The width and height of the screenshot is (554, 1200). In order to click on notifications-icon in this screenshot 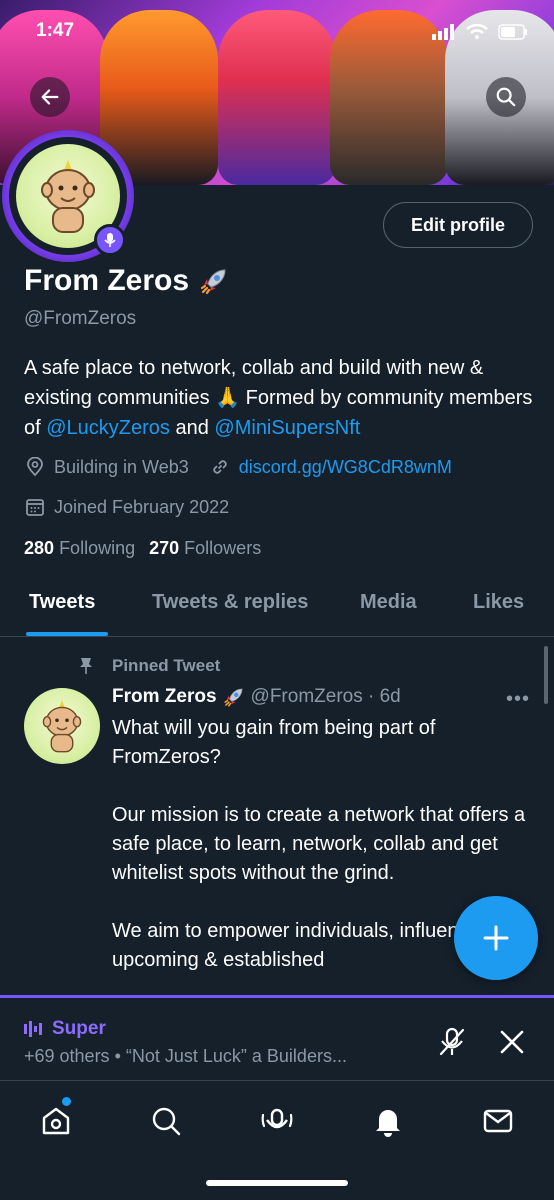, I will do `click(388, 1123)`.